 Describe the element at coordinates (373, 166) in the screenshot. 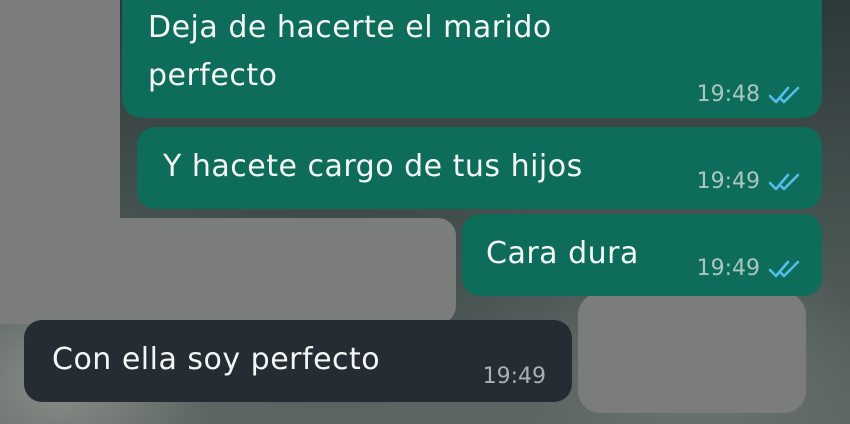

I see `message-text: Y hacete cargo de tus hijos` at that location.